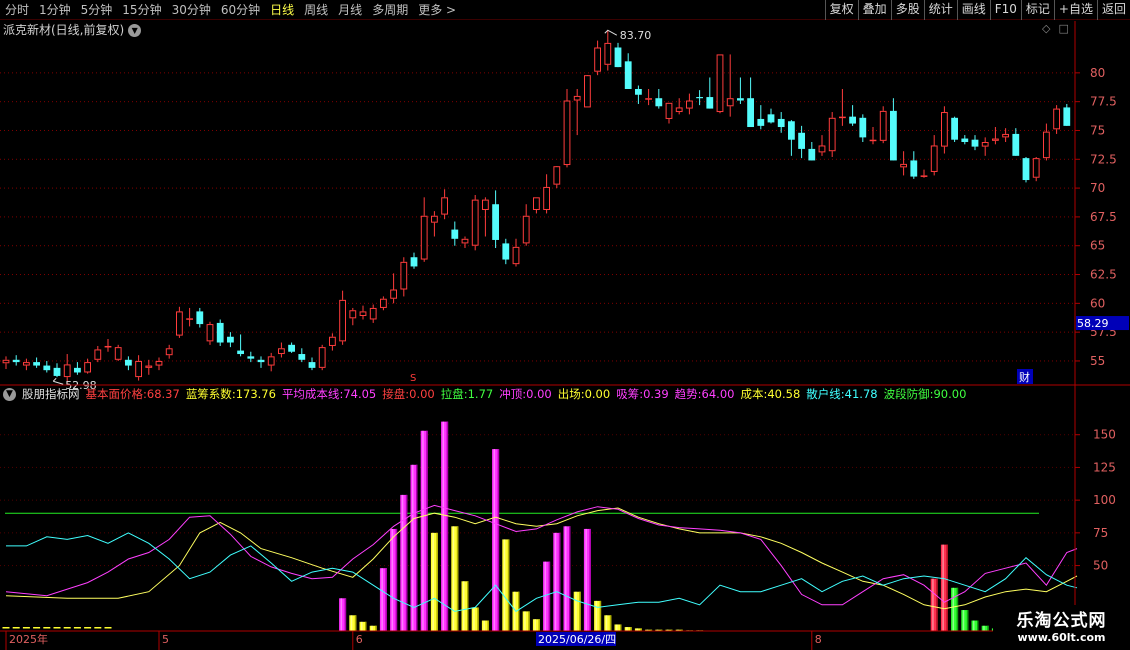 This screenshot has width=1130, height=650. I want to click on legend-item-8: 趋势:64.00, so click(704, 394).